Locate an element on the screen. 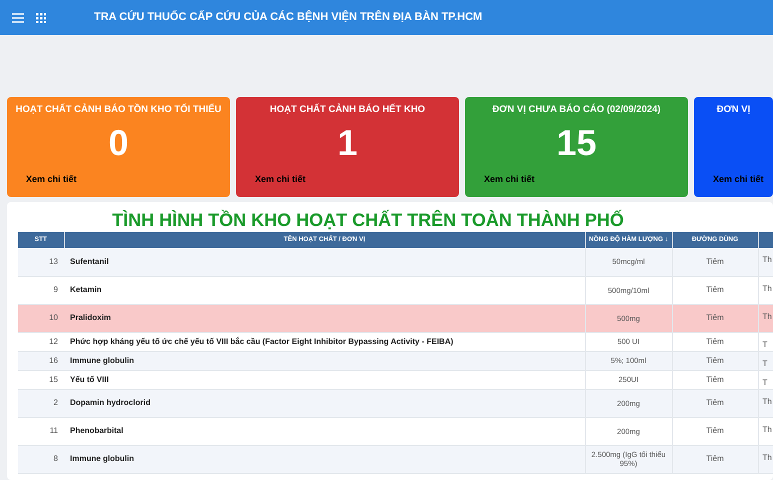 The image size is (773, 480). table-cell: Pralidoxim is located at coordinates (324, 318).